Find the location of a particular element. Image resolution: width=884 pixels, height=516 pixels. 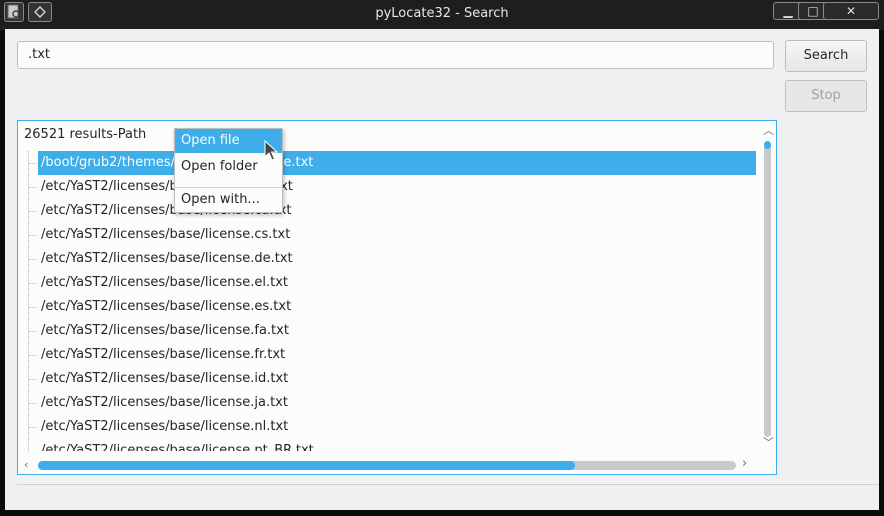

search-button: Search is located at coordinates (826, 56).